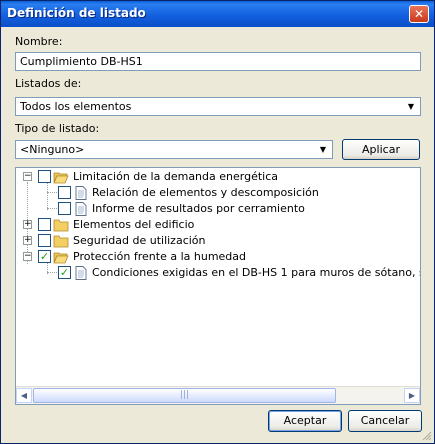 This screenshot has width=435, height=444. Describe the element at coordinates (385, 421) in the screenshot. I see `cancel-button: Cancelar` at that location.